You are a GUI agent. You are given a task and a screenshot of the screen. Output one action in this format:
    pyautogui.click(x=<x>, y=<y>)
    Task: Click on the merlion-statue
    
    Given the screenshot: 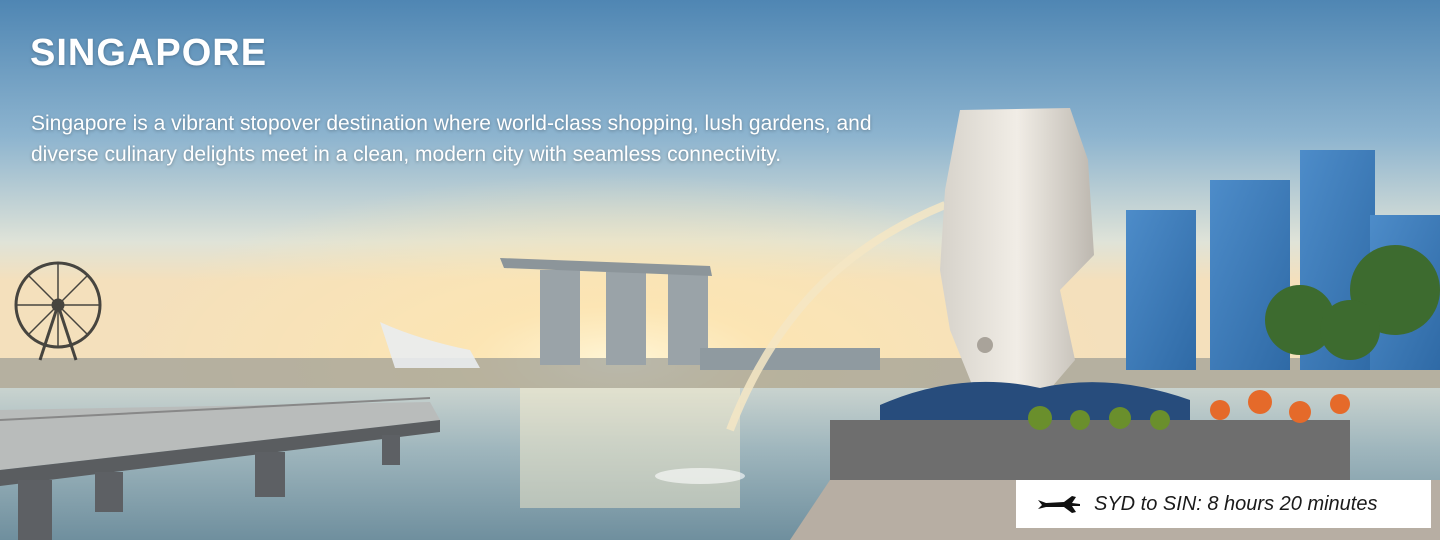 What is the action you would take?
    pyautogui.click(x=1017, y=251)
    